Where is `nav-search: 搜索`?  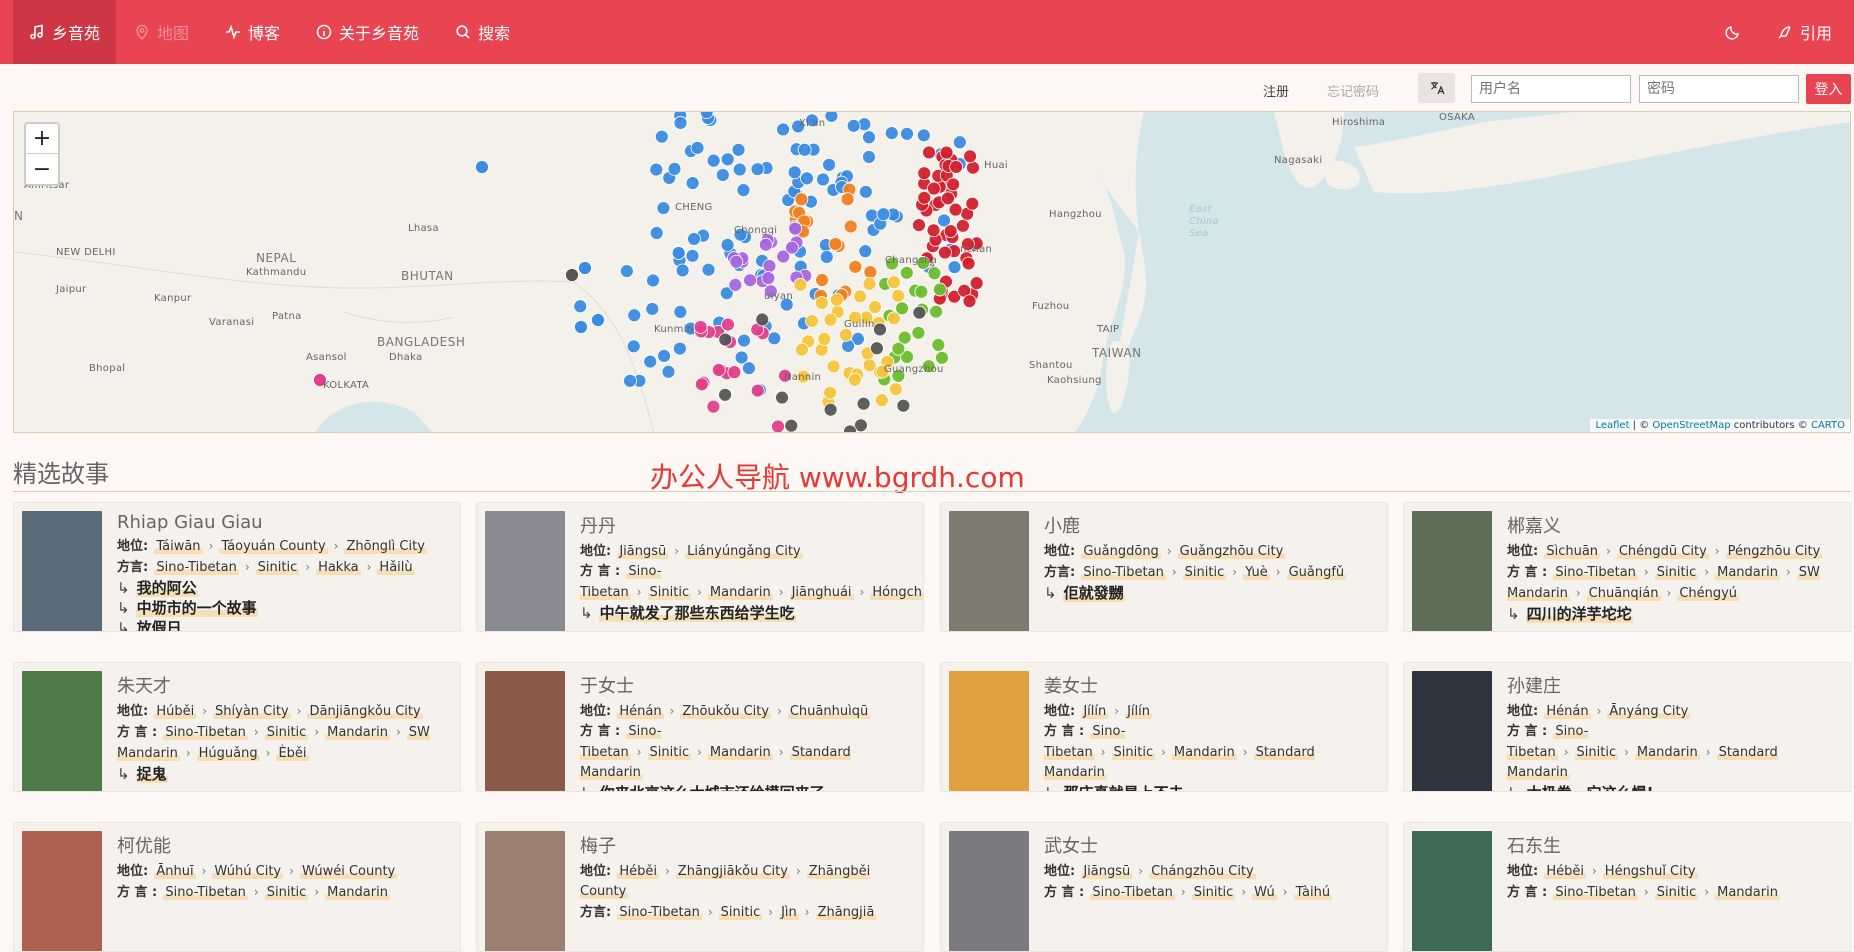
nav-search: 搜索 is located at coordinates (482, 32).